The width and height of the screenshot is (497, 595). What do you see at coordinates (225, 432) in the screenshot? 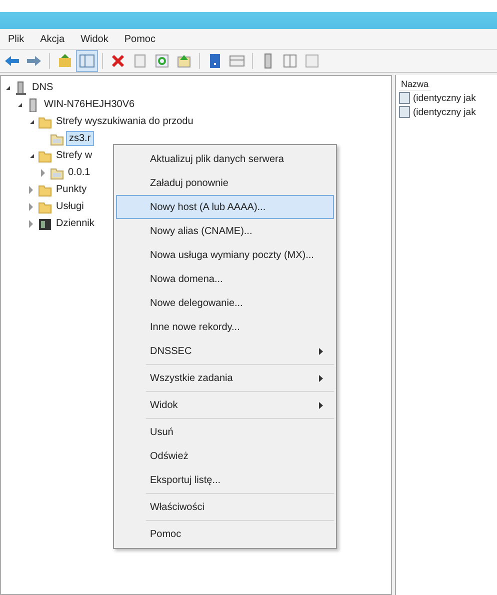
I see `menu-item: Usuń` at bounding box center [225, 432].